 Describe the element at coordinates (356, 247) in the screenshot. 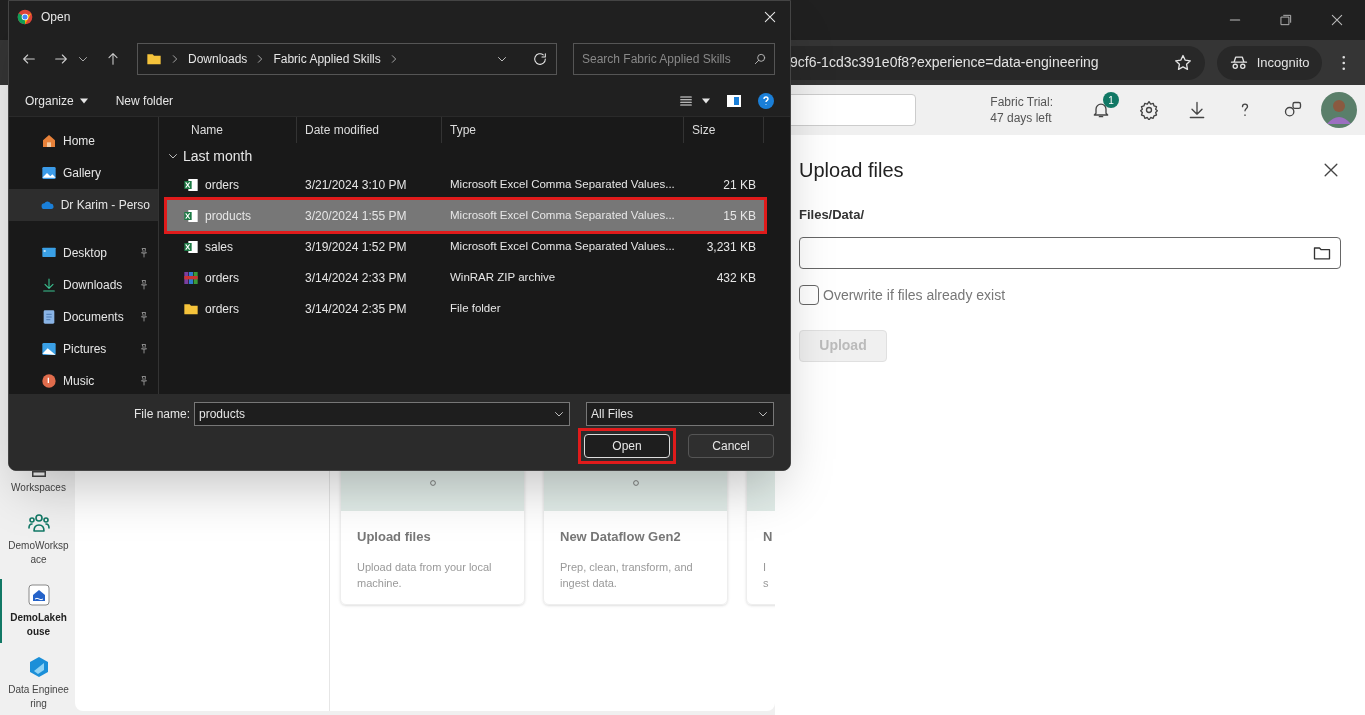

I see `file-date: 3/19/2024 1:52 PM` at that location.